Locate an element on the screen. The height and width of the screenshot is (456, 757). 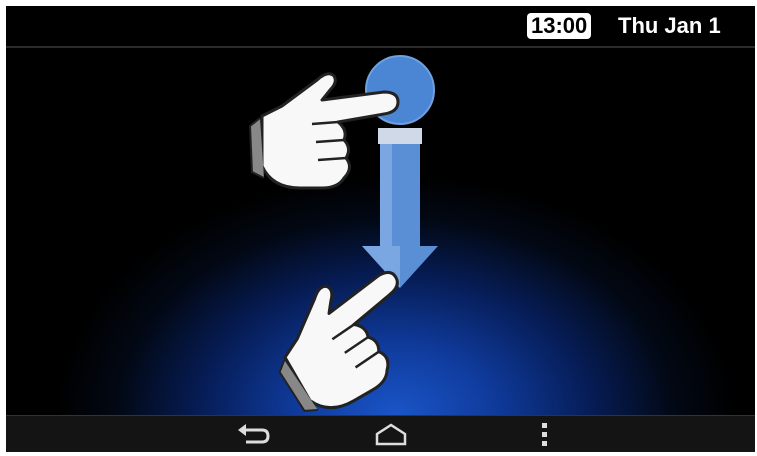
status-bar: 13:00 Thu Jan 1 is located at coordinates (380, 27).